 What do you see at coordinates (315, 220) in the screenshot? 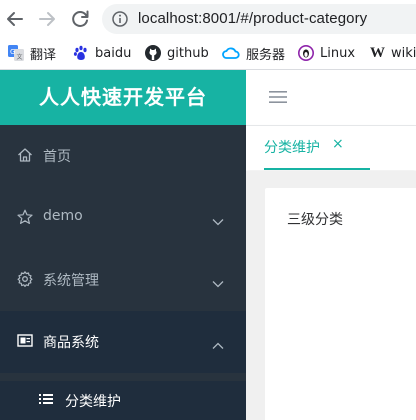
I see `content-text: 三级分类` at bounding box center [315, 220].